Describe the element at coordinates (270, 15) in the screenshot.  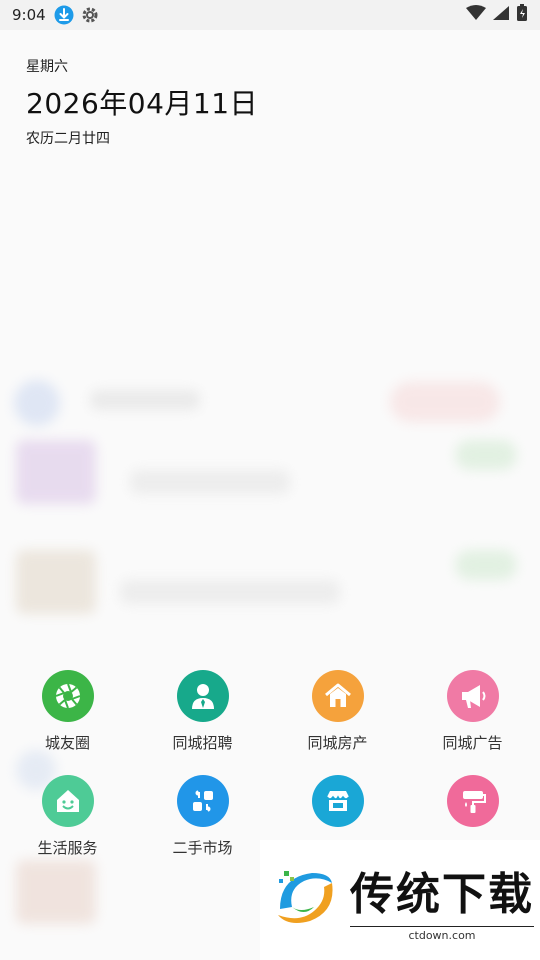
I see `status-bar: 9:04` at that location.